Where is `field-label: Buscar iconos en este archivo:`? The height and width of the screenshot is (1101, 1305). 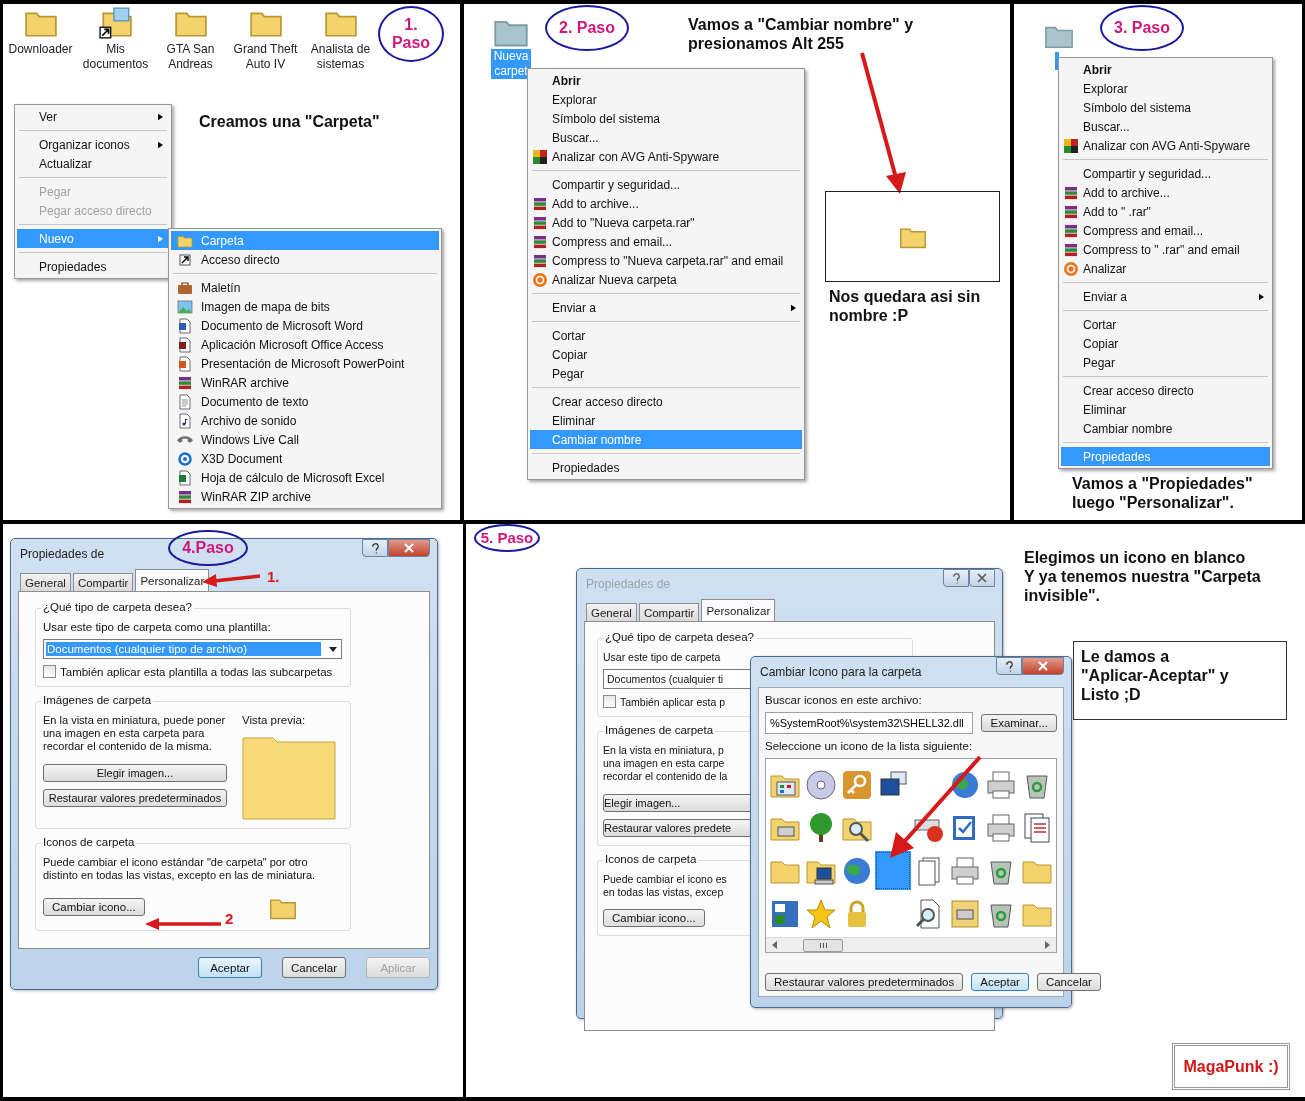 field-label: Buscar iconos en este archivo: is located at coordinates (844, 700).